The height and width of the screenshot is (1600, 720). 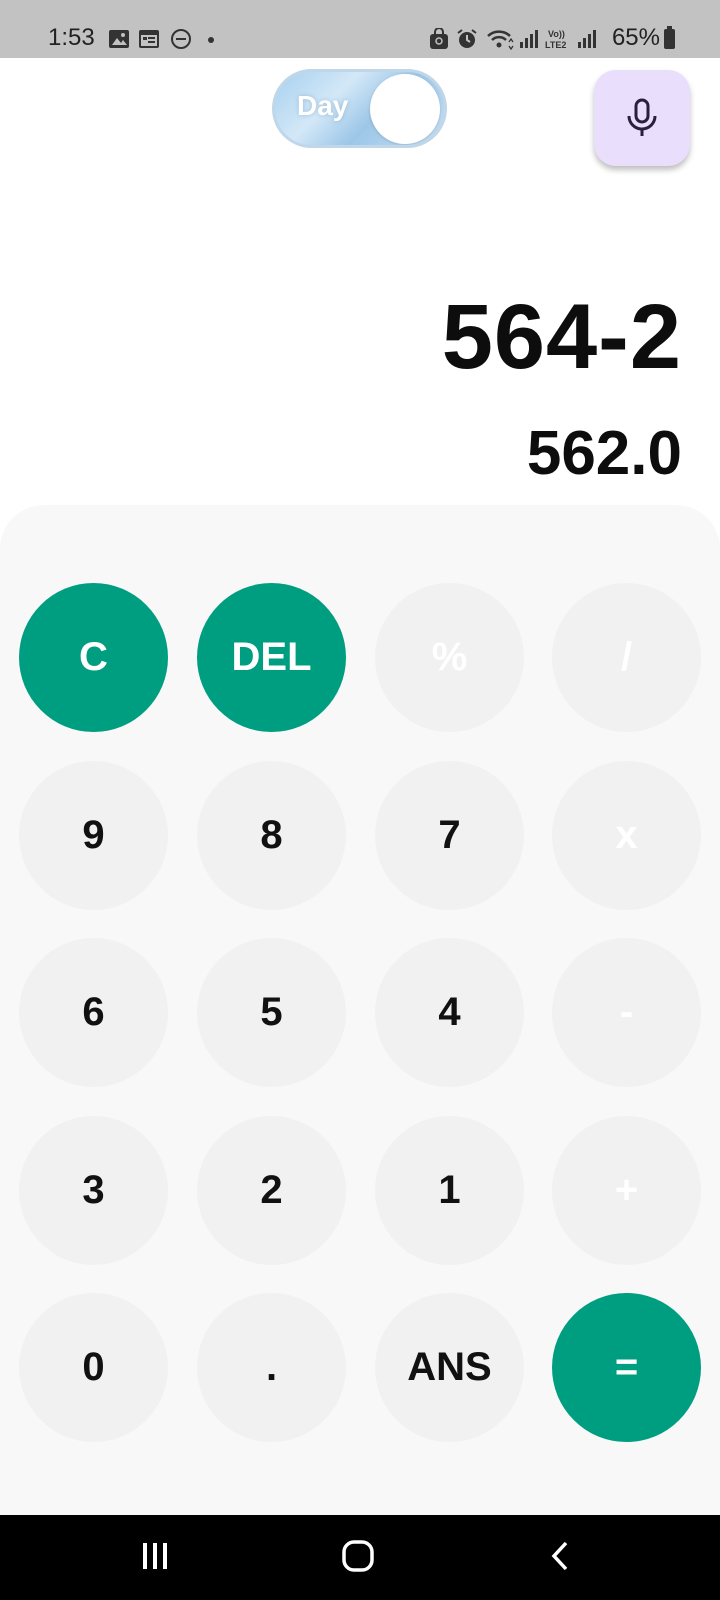 I want to click on volte-lte2-icon: Vo)) LTE2, so click(x=555, y=39).